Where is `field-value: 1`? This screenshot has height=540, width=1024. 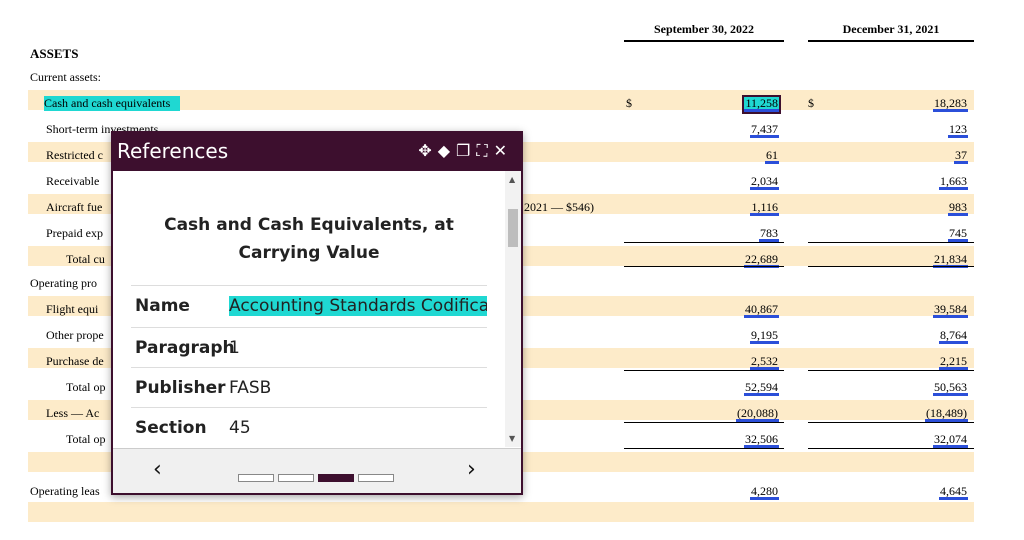
field-value: 1 is located at coordinates (234, 348).